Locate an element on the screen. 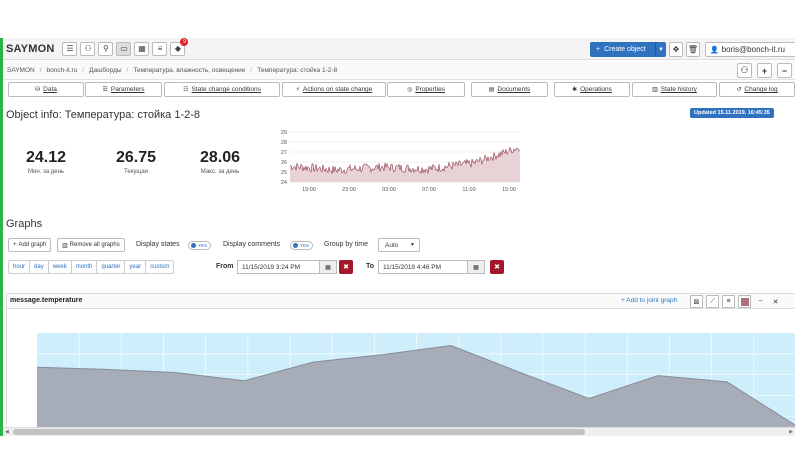 The height and width of the screenshot is (474, 795). create-object-label: Create object is located at coordinates (625, 49).